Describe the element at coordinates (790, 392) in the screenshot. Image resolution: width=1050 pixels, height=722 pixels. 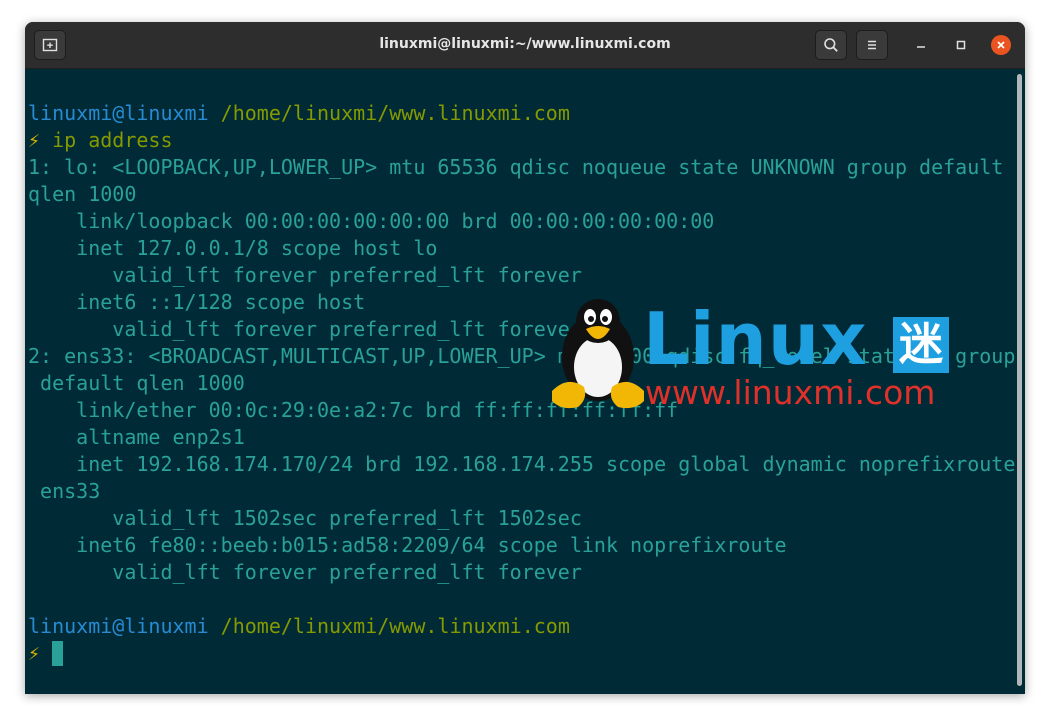
I see `watermark-url: www.linuxmi.com` at that location.